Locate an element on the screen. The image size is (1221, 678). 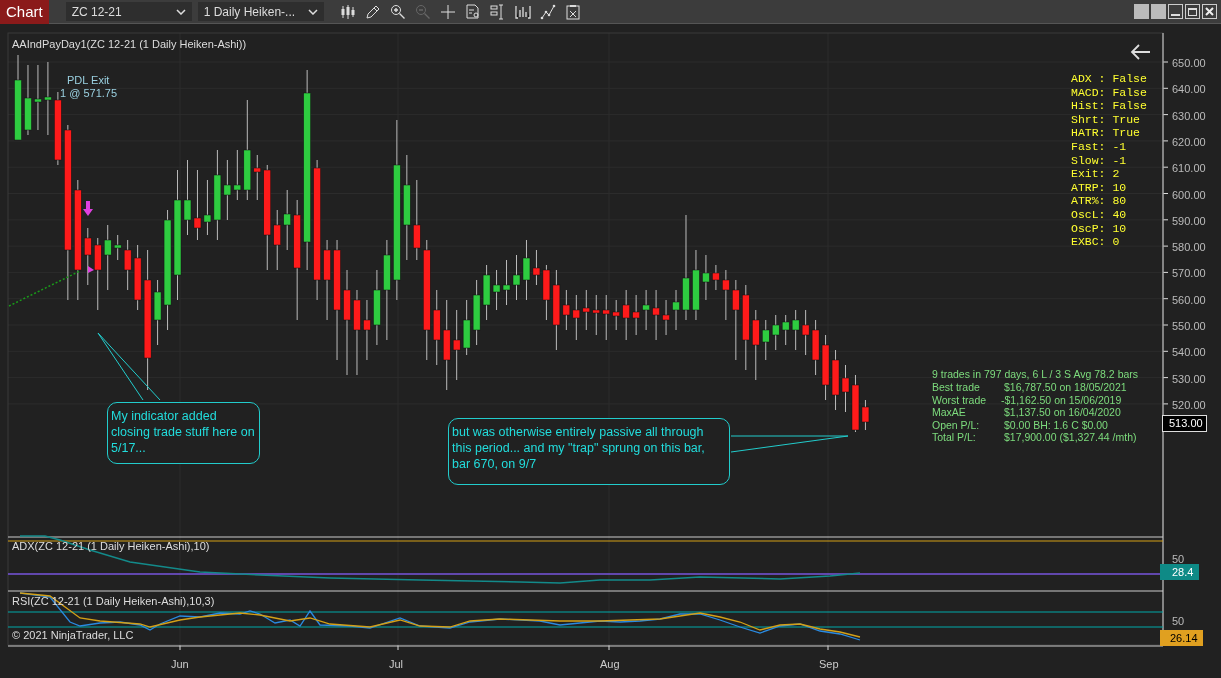
maximize-button is located at coordinates (1192, 11).